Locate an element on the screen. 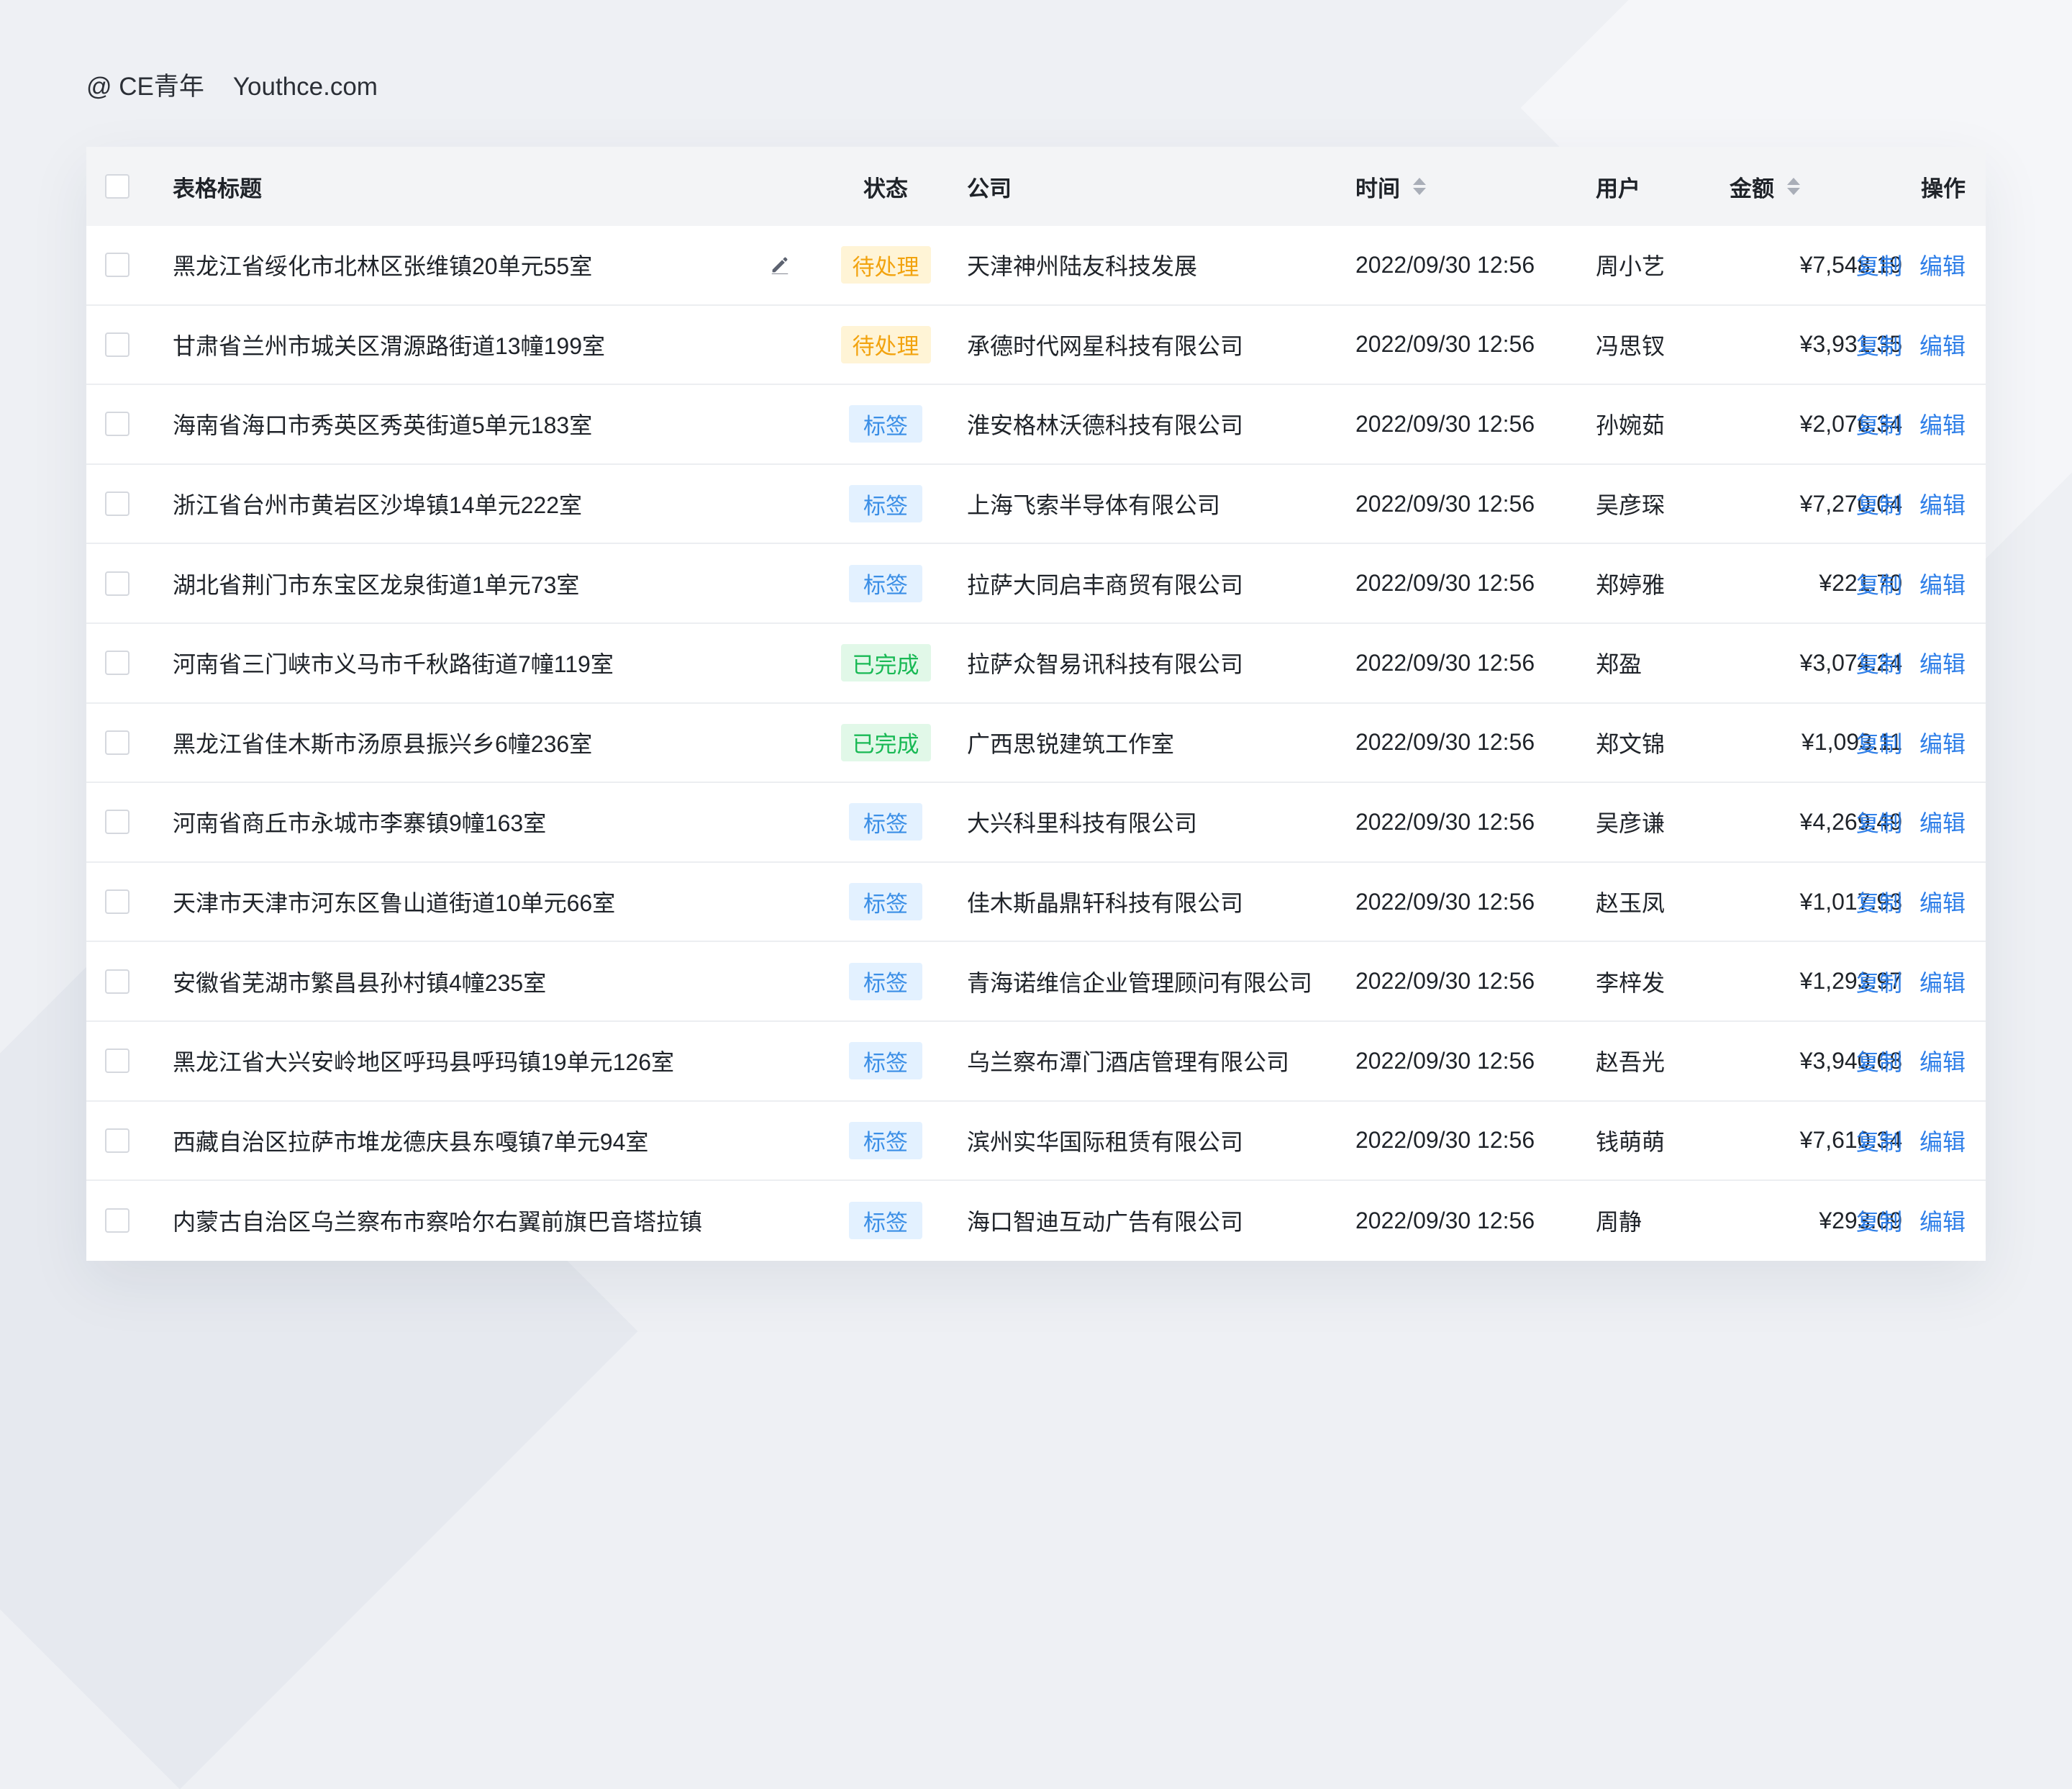 This screenshot has width=2072, height=1789. row-user: 吴彦谦 is located at coordinates (1631, 823).